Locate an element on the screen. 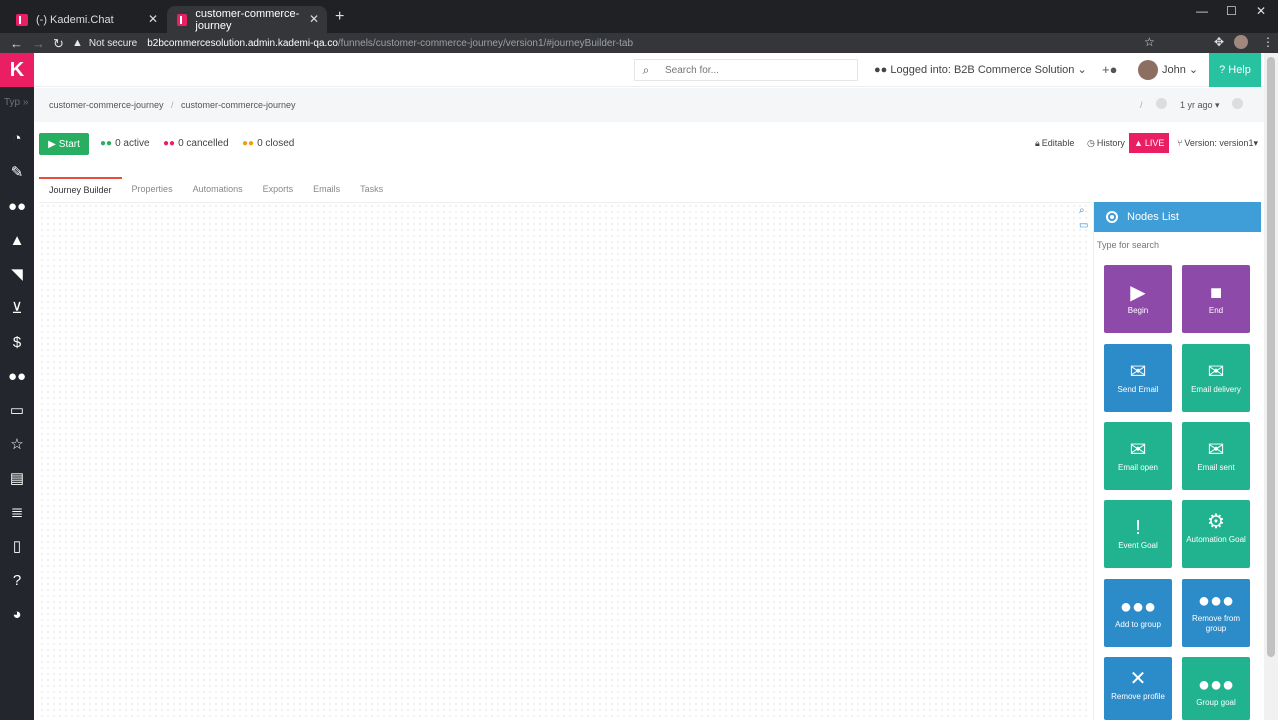  dollar-icon: $ is located at coordinates (17, 343).